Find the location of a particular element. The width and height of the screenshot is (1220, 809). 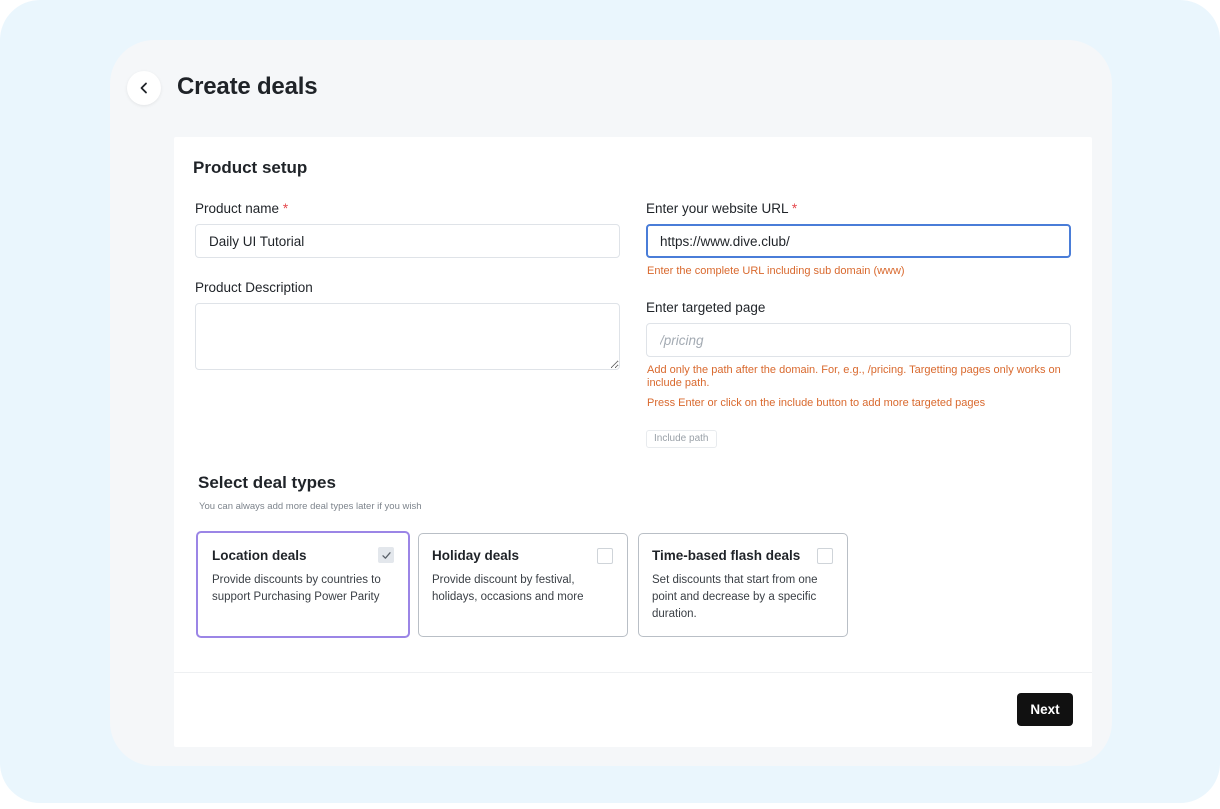

product-name-label-text: Product name is located at coordinates (237, 208).